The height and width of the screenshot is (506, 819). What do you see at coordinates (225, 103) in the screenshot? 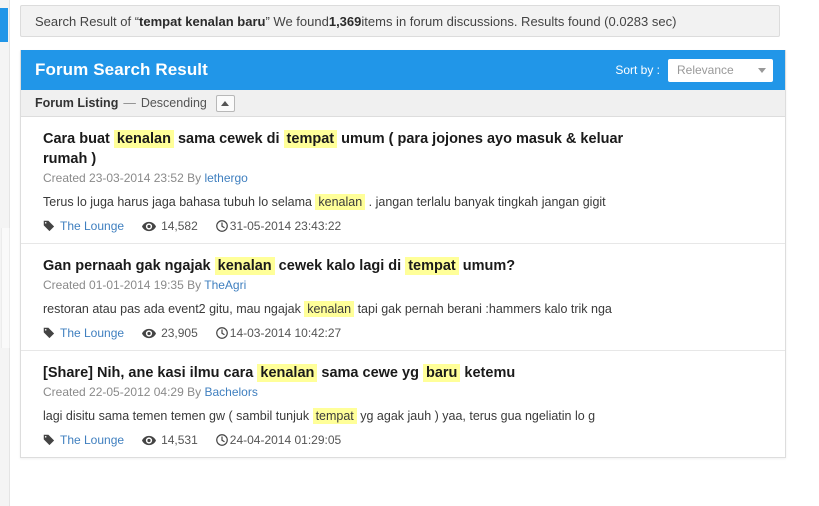
I see `sort-direction-toggle` at bounding box center [225, 103].